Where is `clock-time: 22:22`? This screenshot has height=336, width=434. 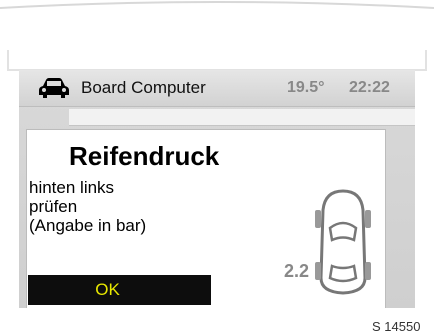 clock-time: 22:22 is located at coordinates (369, 87).